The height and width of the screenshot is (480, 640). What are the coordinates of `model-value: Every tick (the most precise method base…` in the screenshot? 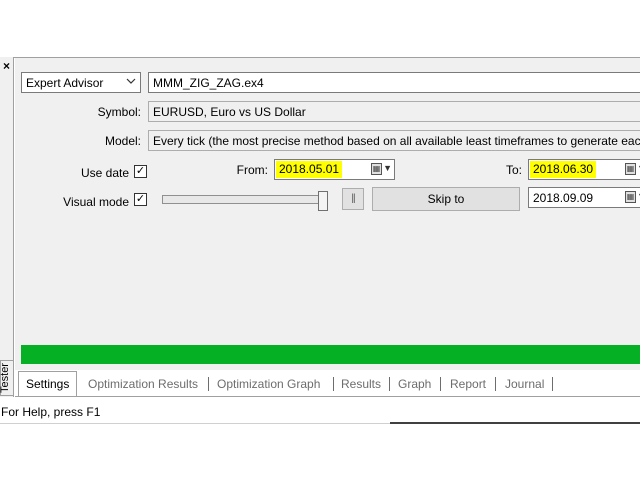 It's located at (396, 141).